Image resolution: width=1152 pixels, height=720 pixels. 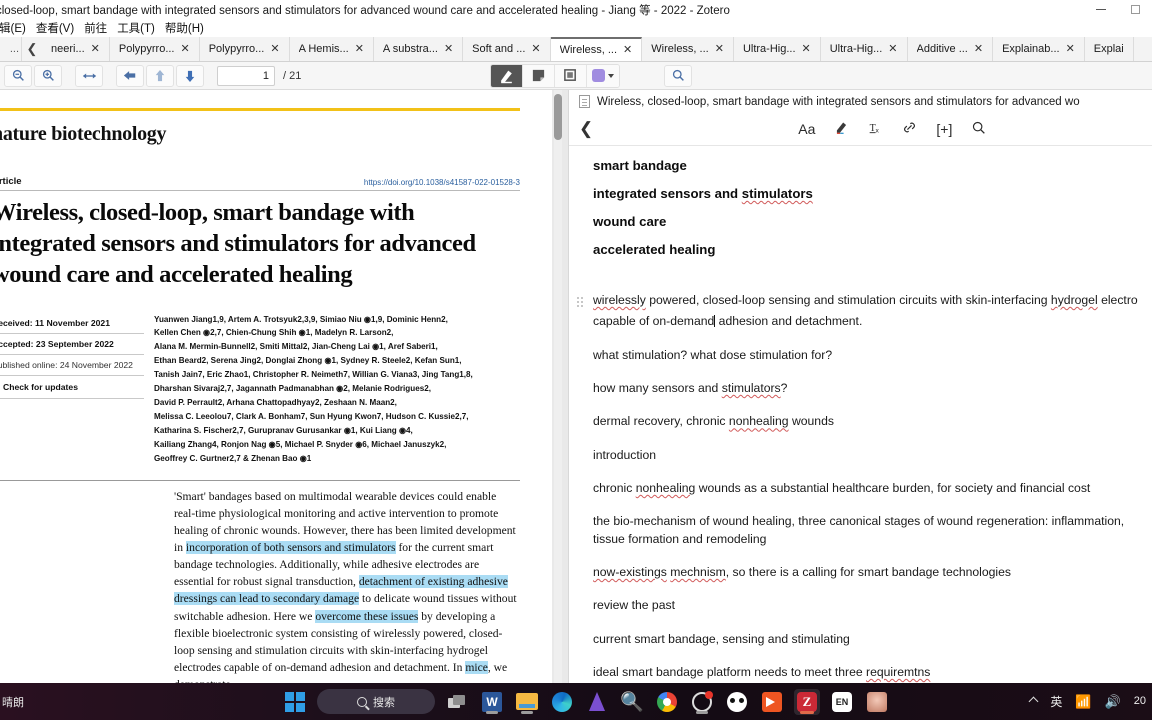 What do you see at coordinates (737, 702) in the screenshot?
I see `potplayer-icon` at bounding box center [737, 702].